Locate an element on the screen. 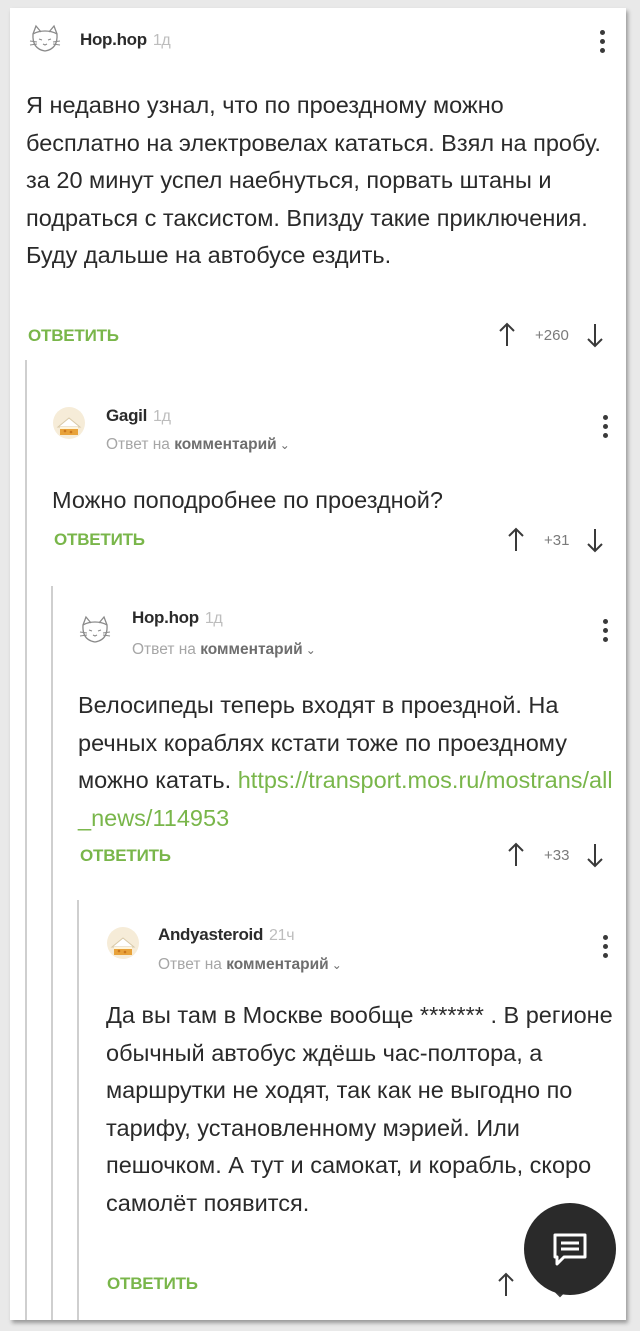 The image size is (640, 1331). arrow-up-icon is located at coordinates (506, 1285).